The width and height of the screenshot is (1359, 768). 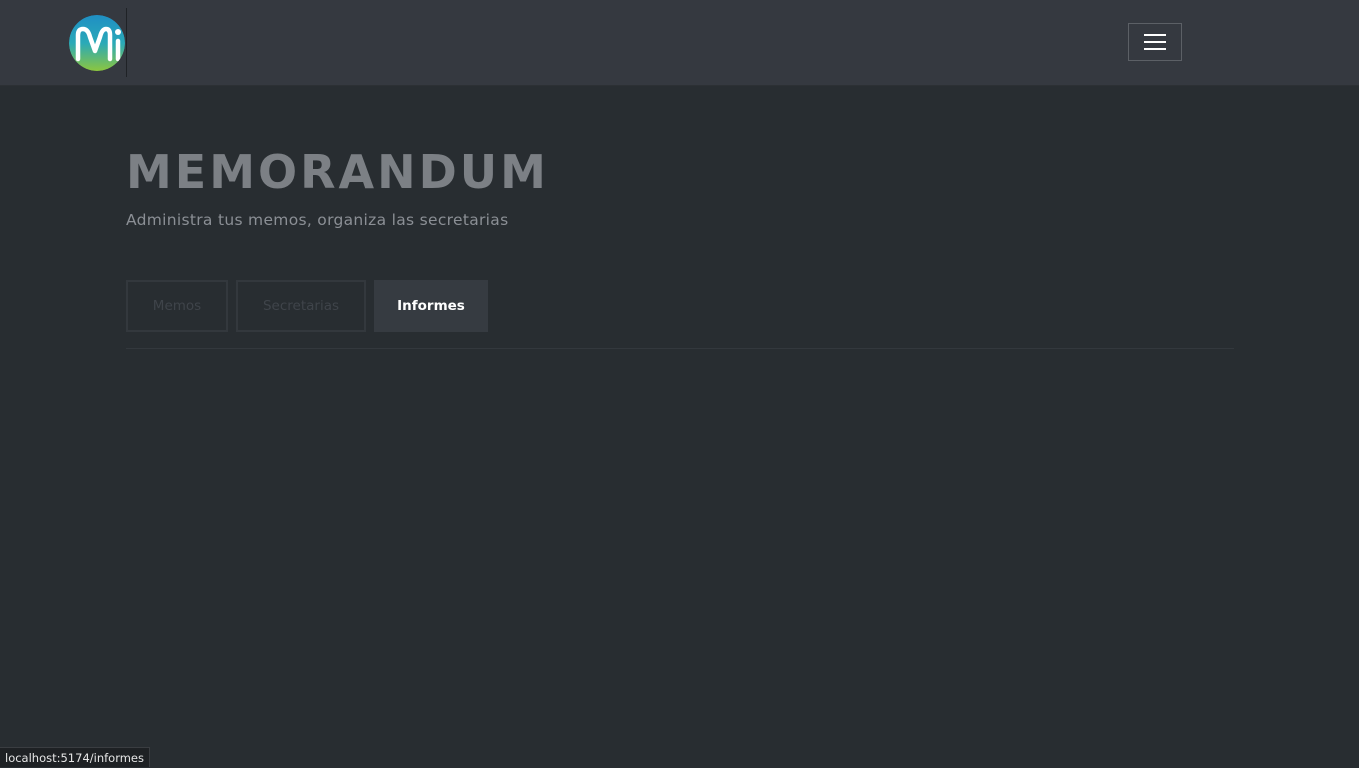 I want to click on logo-graphic, so click(x=97, y=43).